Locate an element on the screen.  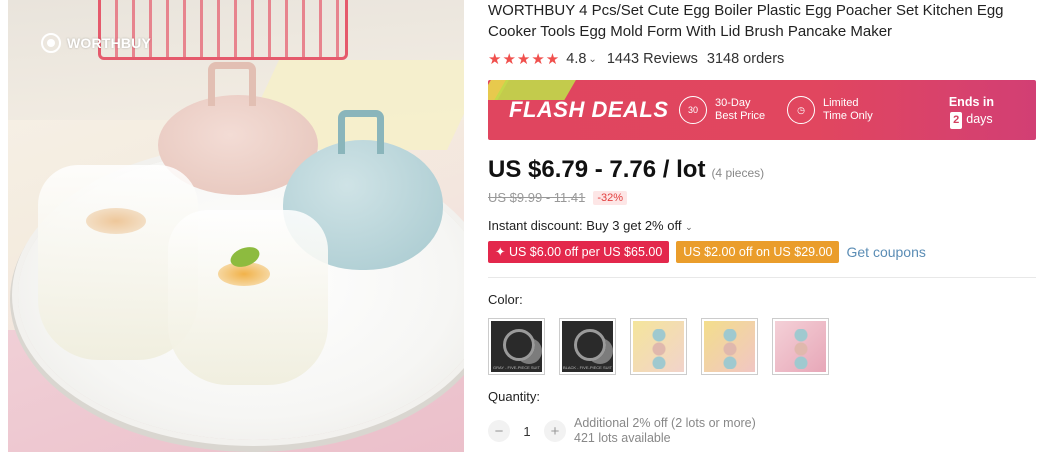
star-rating-icon: ★★★★★ is located at coordinates (524, 59).